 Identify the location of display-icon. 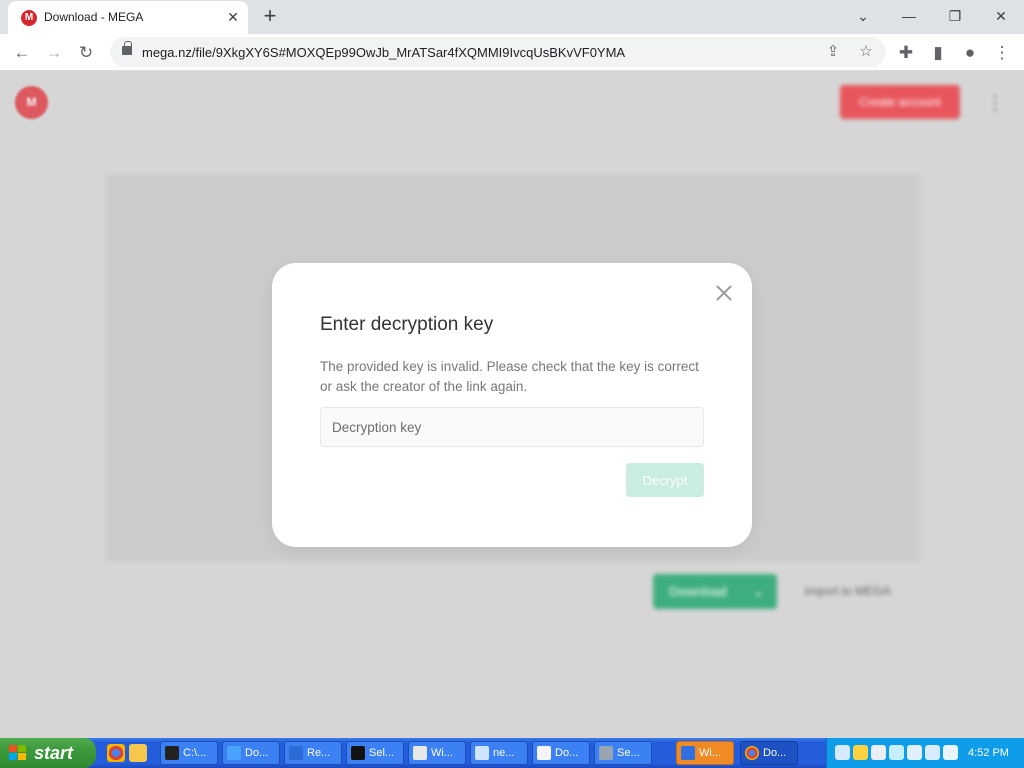
(932, 752).